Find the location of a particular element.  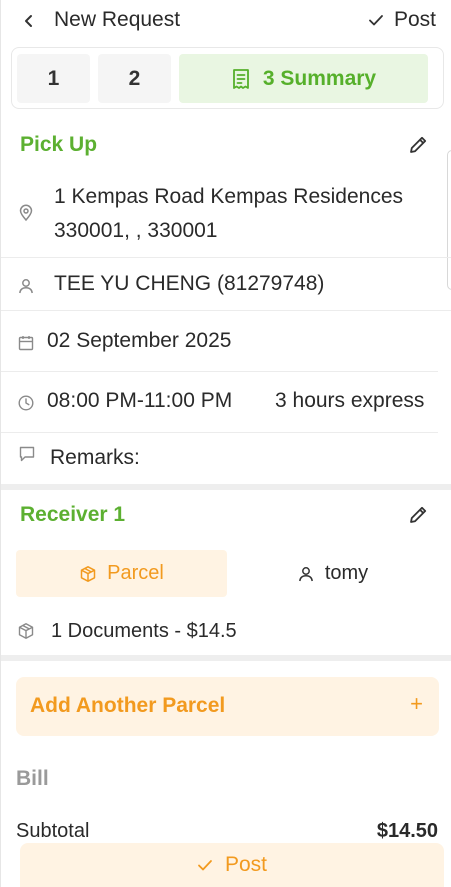

tab-step-3-summary: 3 Summary is located at coordinates (303, 78).